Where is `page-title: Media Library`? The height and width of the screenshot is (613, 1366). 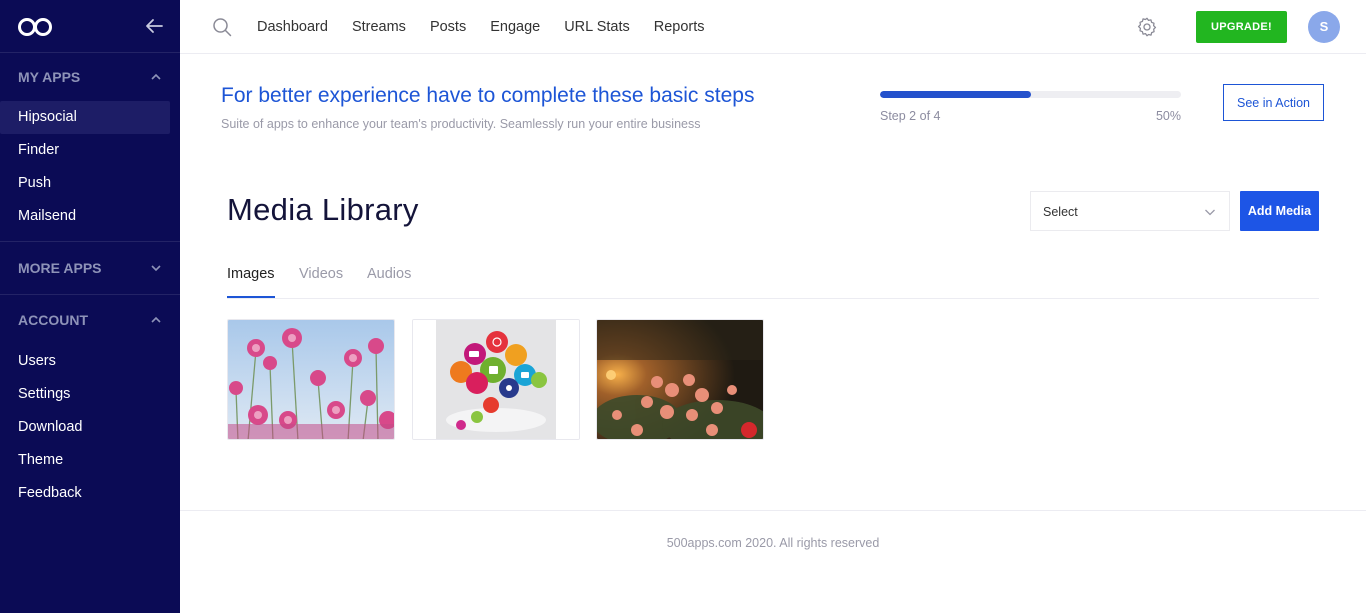 page-title: Media Library is located at coordinates (323, 209).